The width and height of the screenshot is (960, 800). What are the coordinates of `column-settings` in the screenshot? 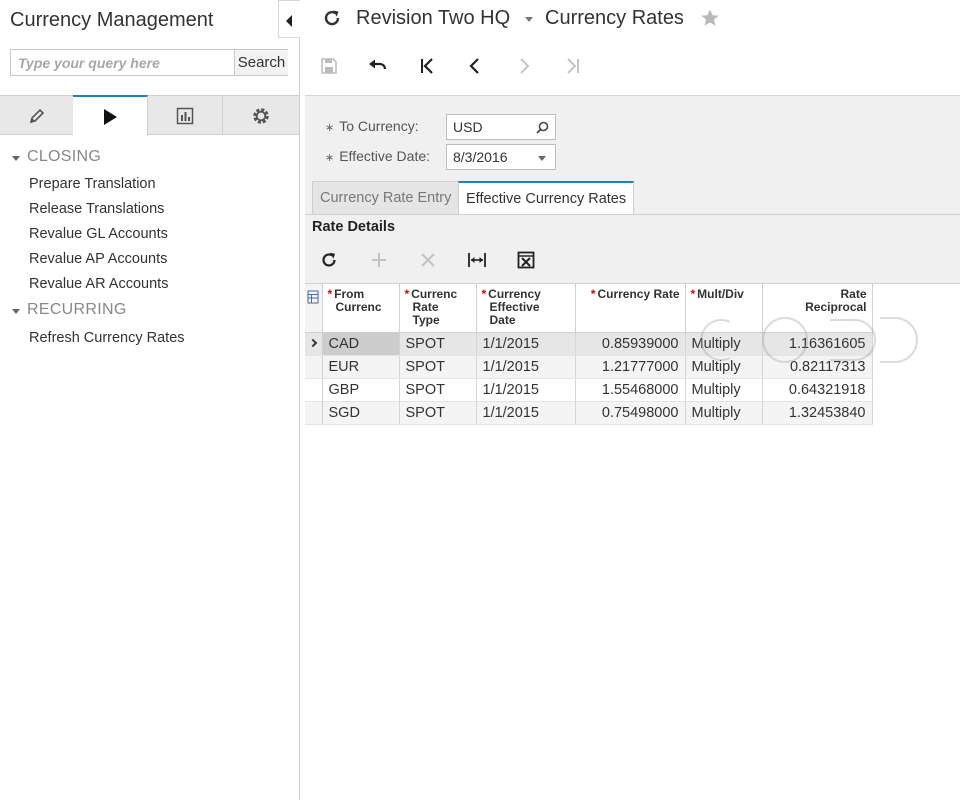 It's located at (314, 308).